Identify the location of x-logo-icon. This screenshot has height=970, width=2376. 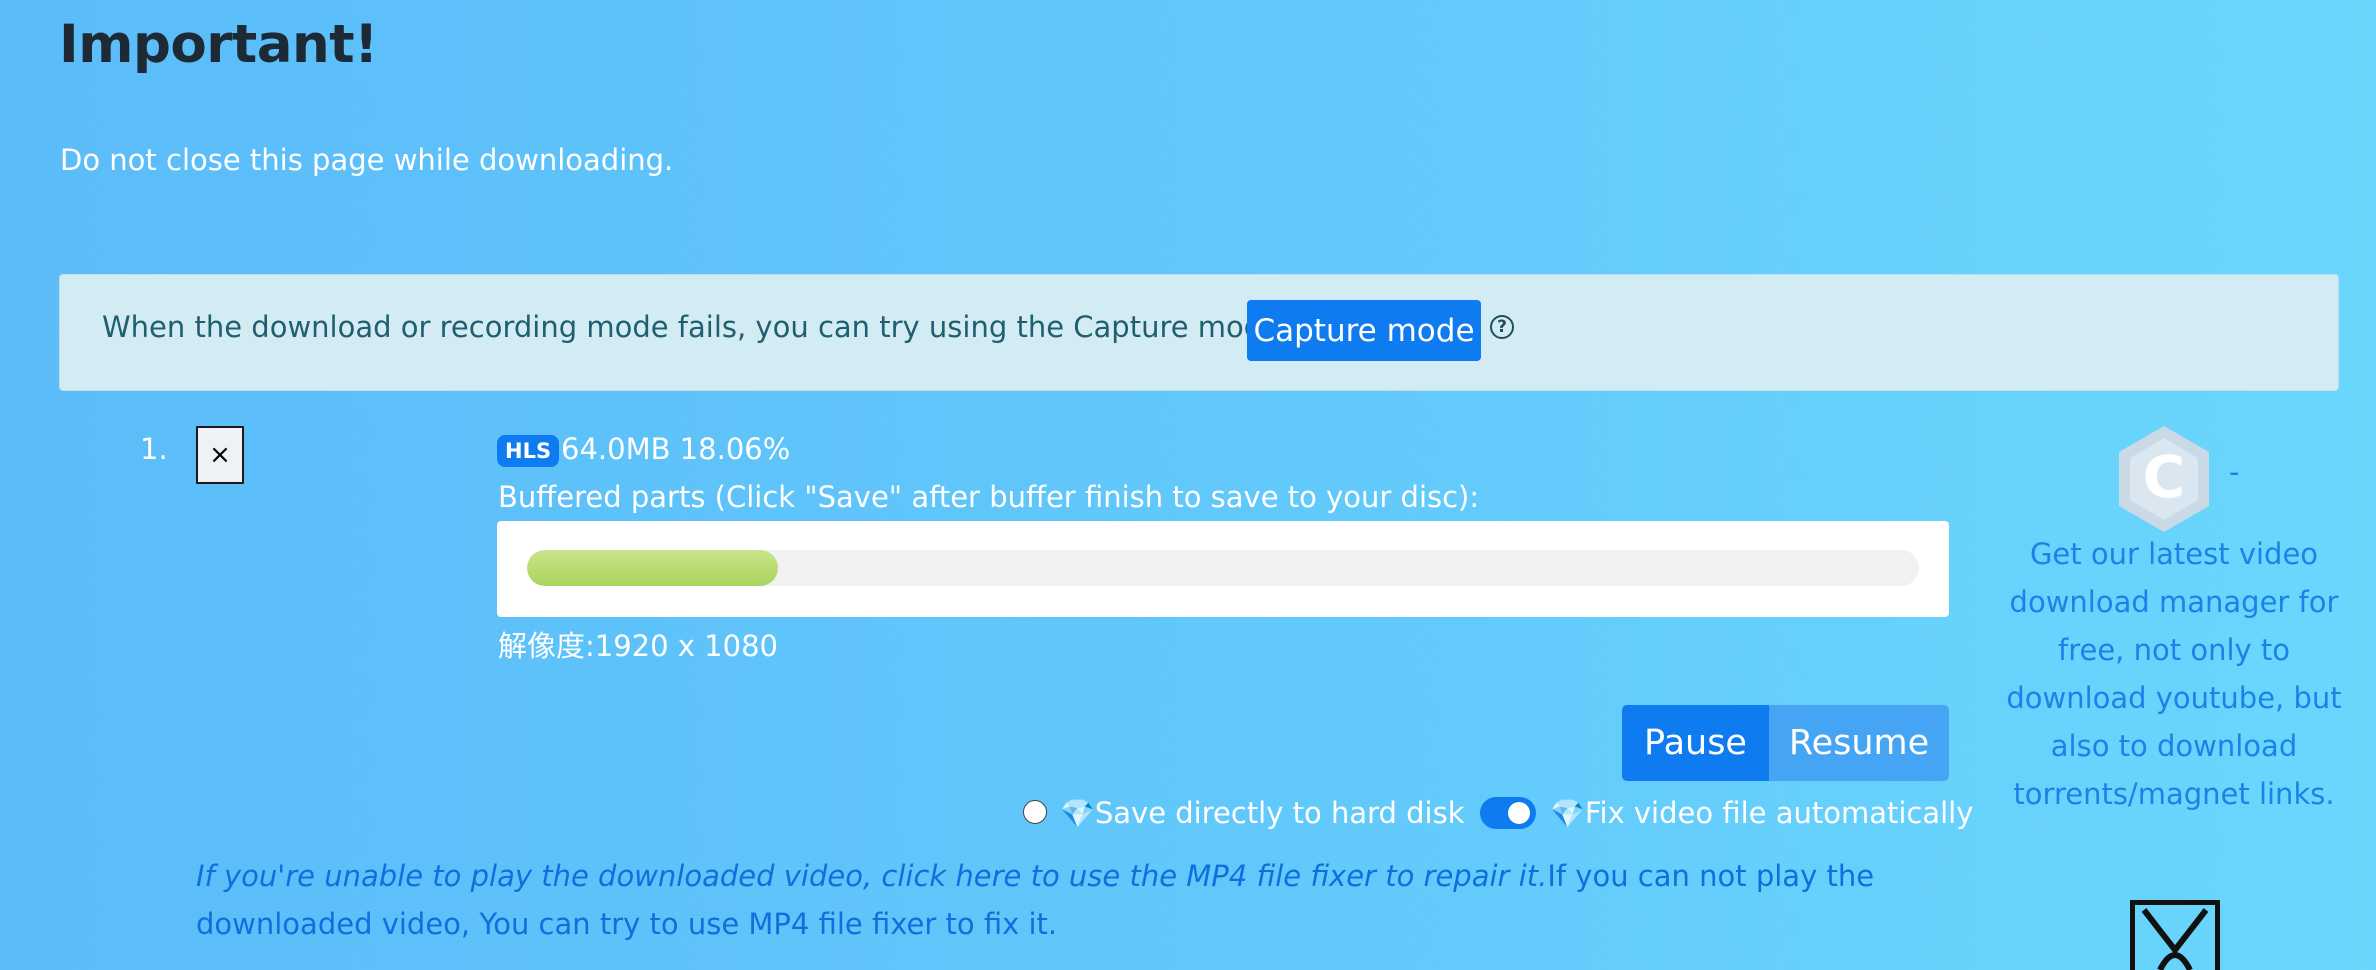
(2175, 935).